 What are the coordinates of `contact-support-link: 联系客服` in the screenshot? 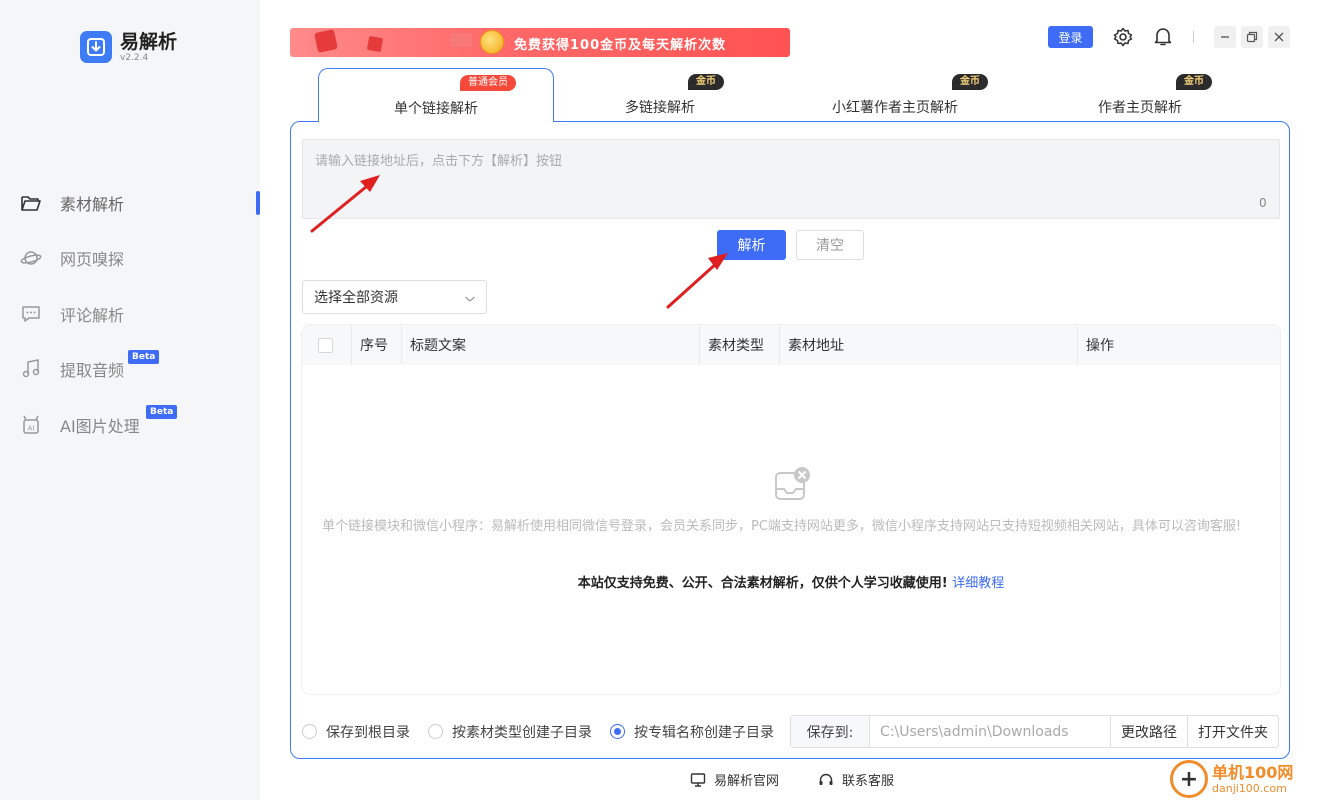 It's located at (856, 779).